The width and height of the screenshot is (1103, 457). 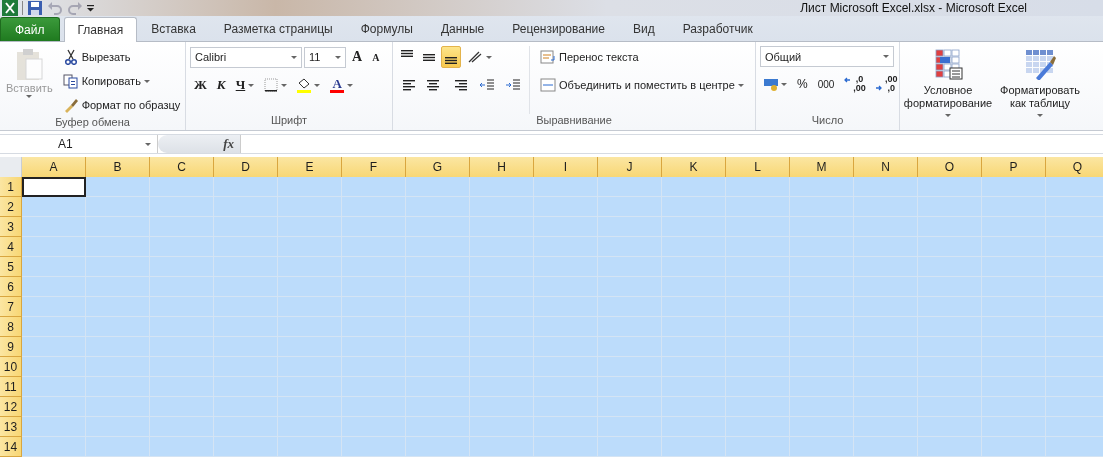 I want to click on column-header: K, so click(x=694, y=167).